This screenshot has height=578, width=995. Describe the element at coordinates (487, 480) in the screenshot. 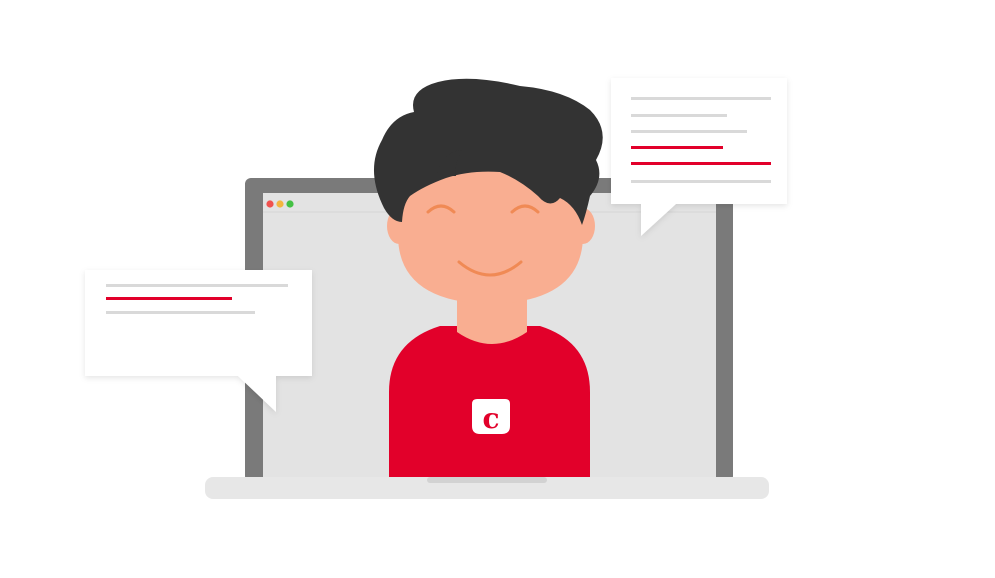

I see `laptop-notch` at that location.